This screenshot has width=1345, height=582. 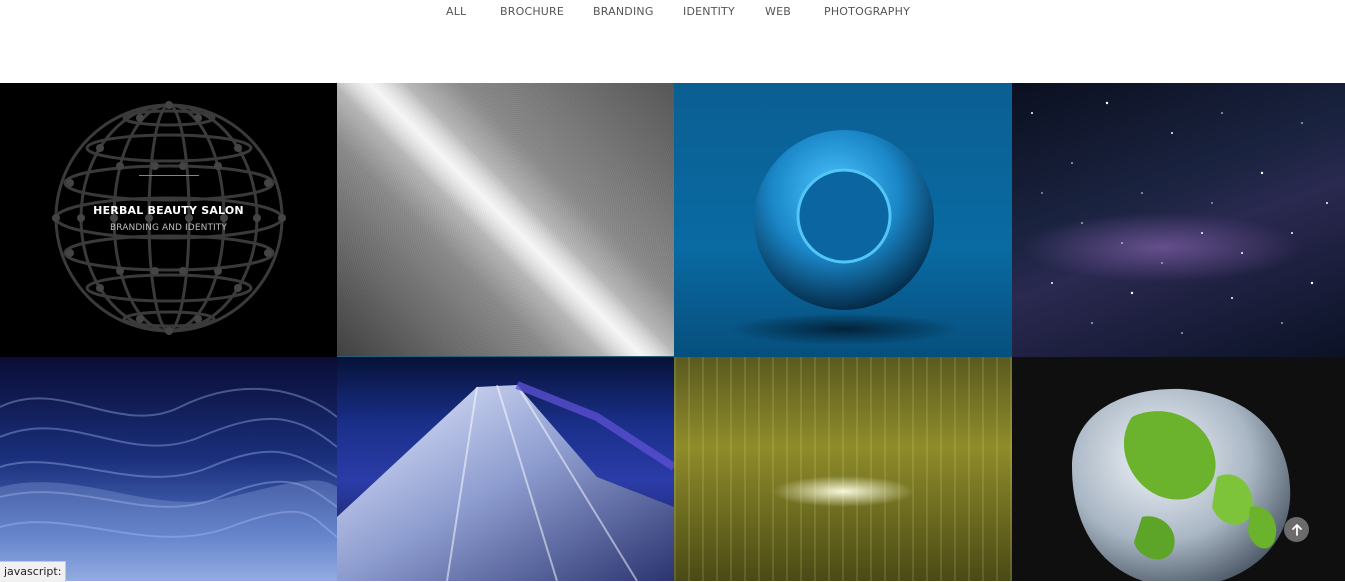 I want to click on browser-status-bar: javascript:, so click(x=33, y=571).